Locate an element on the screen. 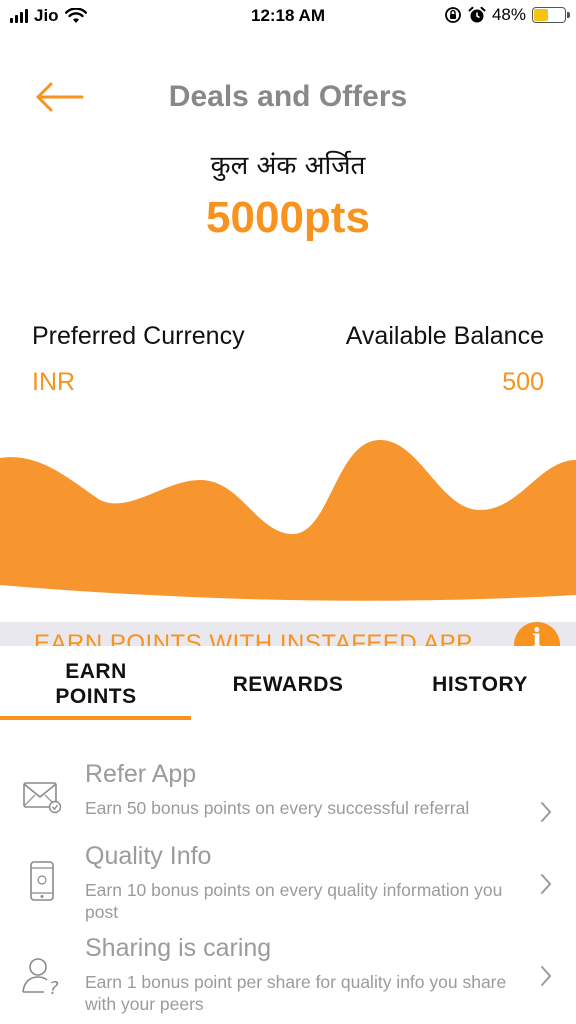 Image resolution: width=576 pixels, height=1024 pixels. info-button: i is located at coordinates (538, 634).